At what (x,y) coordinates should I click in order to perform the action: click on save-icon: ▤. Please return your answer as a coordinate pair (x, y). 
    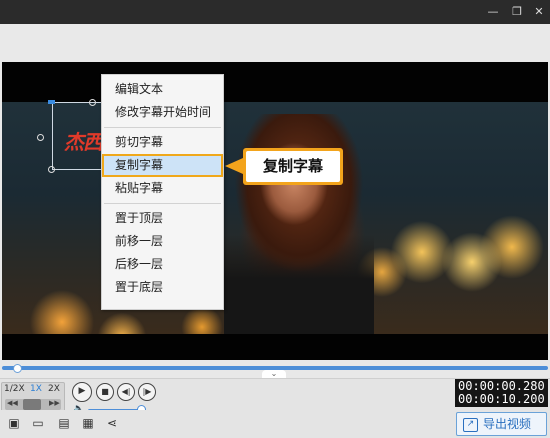
    Looking at the image, I should click on (64, 423).